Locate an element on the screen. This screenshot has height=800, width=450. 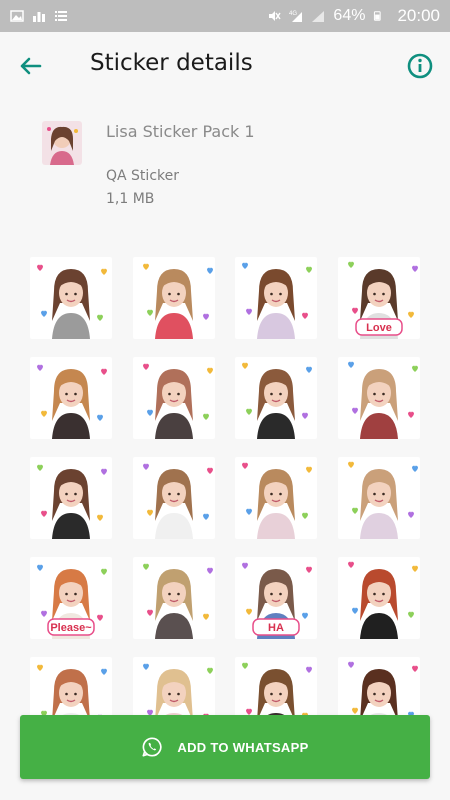
sticker-item: Please~ is located at coordinates (71, 598).